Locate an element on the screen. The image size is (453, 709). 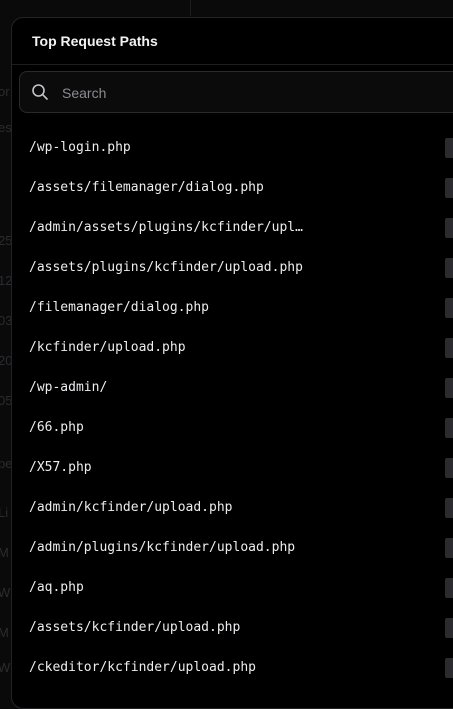
path-row: /assets/plugins/kcfinder/upload.php is located at coordinates (232, 268).